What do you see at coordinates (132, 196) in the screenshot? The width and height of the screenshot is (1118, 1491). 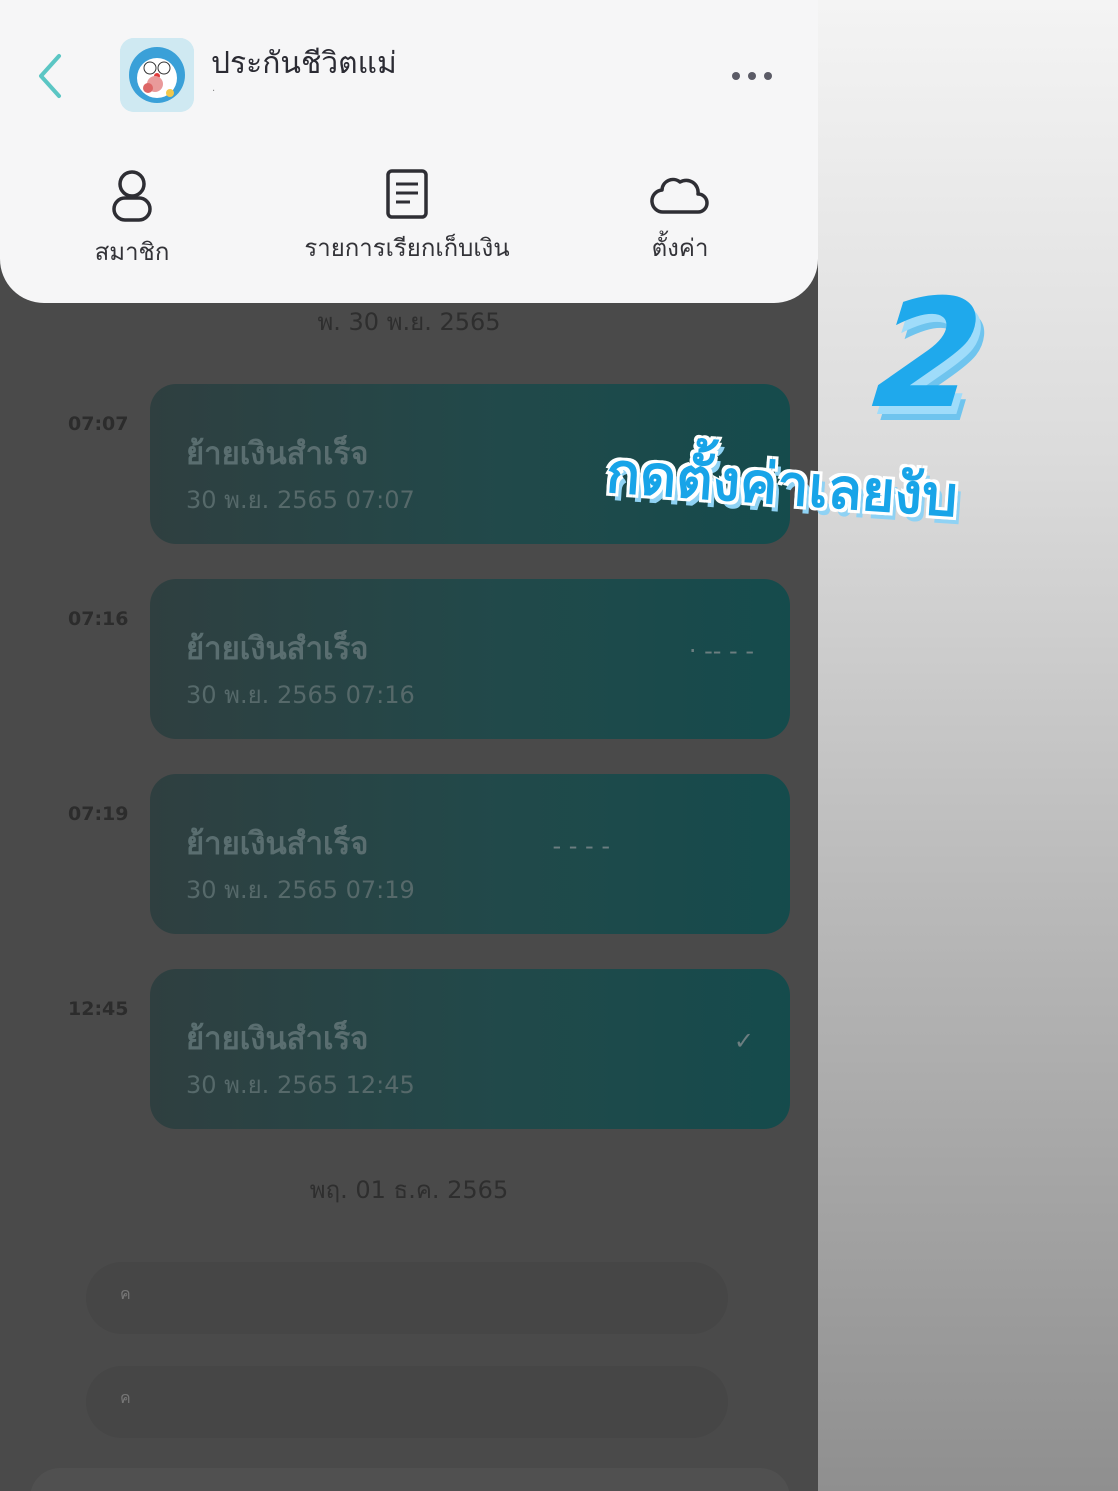 I see `person-icon` at bounding box center [132, 196].